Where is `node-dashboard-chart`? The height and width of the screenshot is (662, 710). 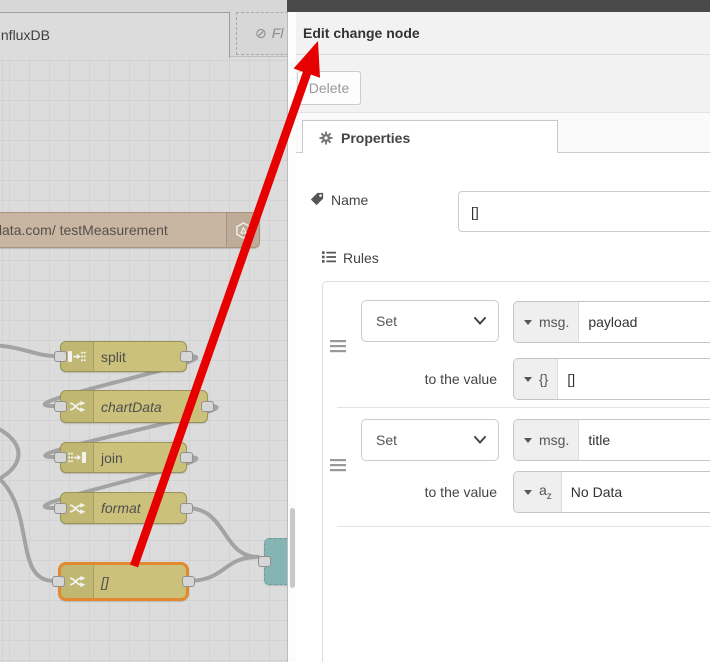
node-dashboard-chart is located at coordinates (272, 561).